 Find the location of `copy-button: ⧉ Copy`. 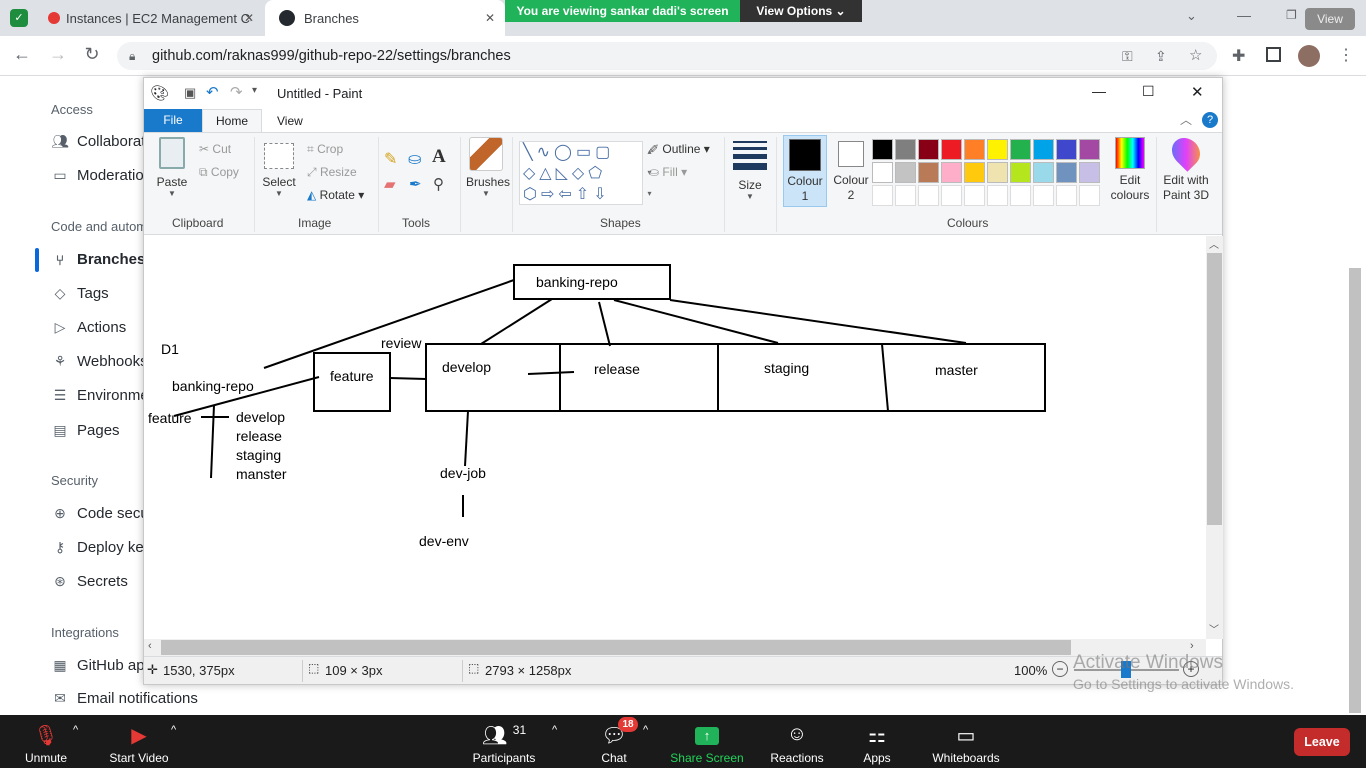

copy-button: ⧉ Copy is located at coordinates (219, 172).